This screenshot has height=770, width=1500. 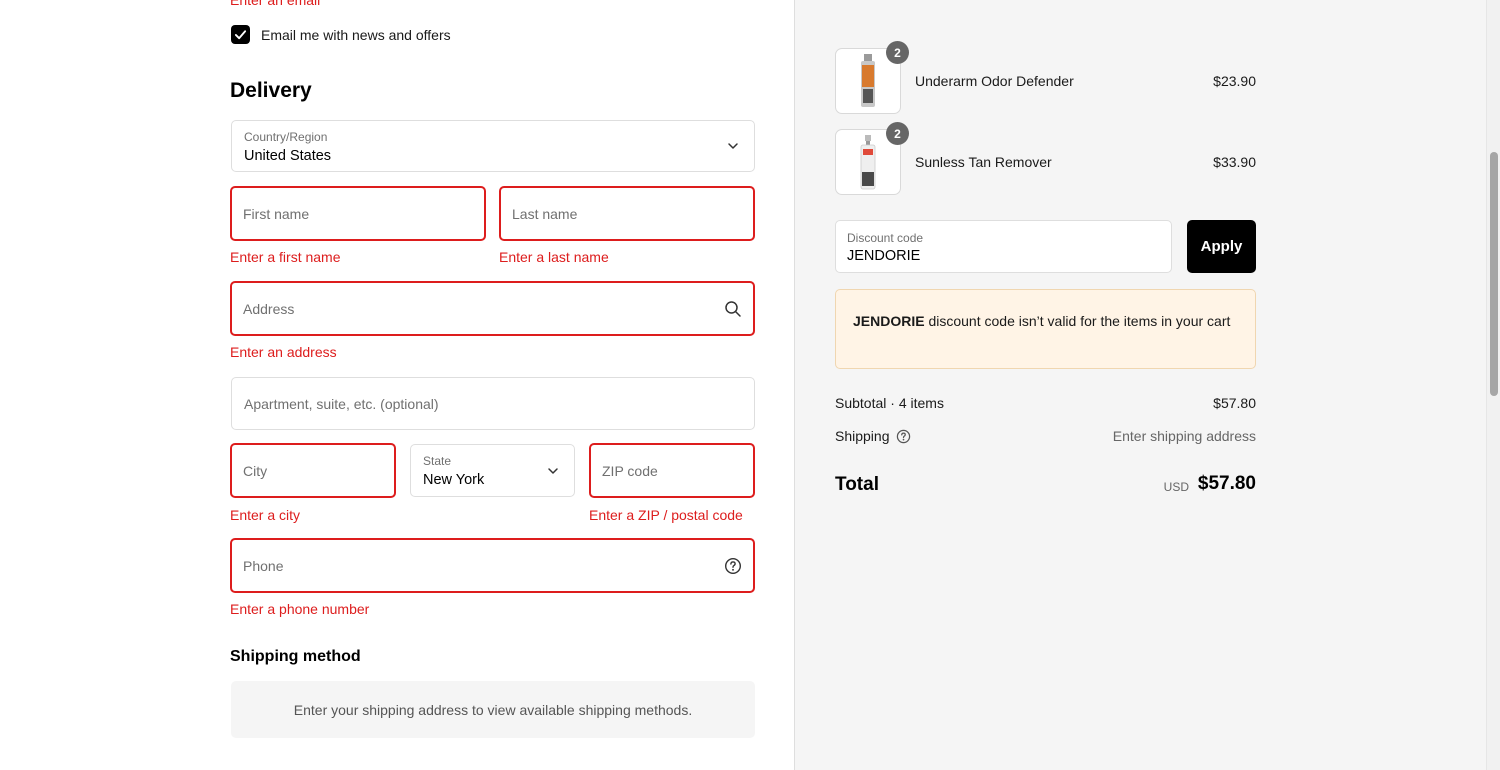 I want to click on scrollbar, so click(x=1493, y=385).